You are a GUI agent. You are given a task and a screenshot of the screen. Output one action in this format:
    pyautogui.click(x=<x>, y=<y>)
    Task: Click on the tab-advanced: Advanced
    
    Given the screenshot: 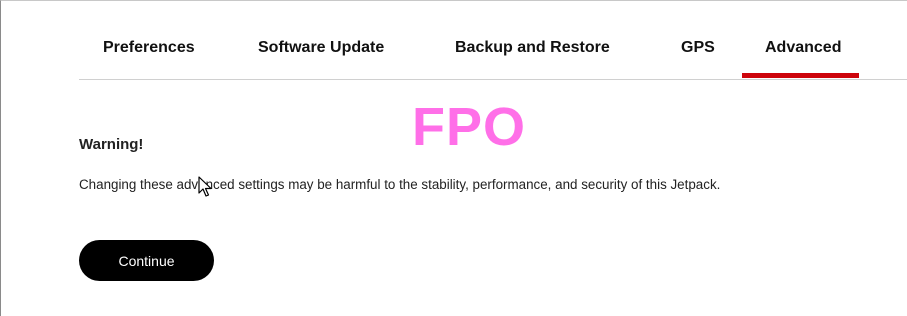 What is the action you would take?
    pyautogui.click(x=803, y=48)
    